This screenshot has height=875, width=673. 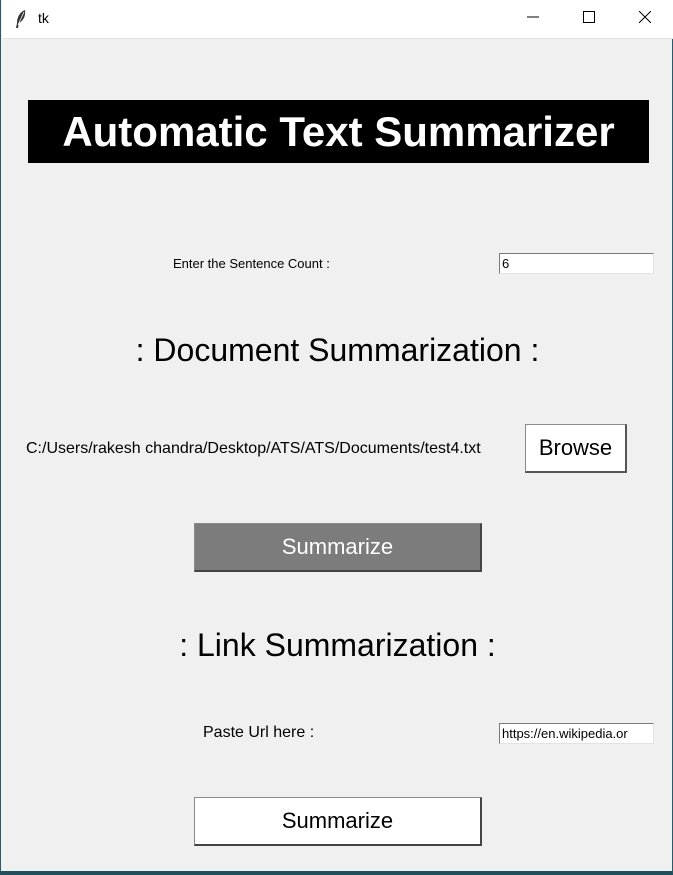 What do you see at coordinates (337, 645) in the screenshot?
I see `link-summarization-heading: : Link Summarization :` at bounding box center [337, 645].